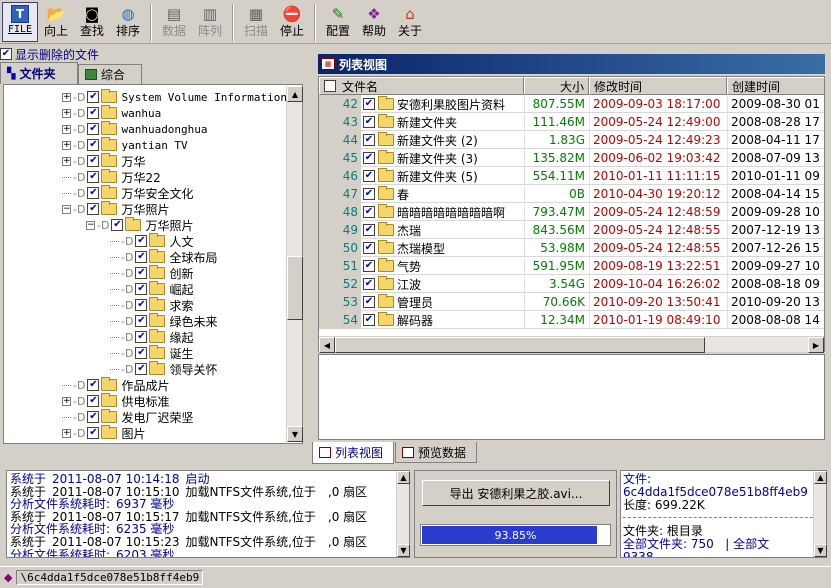  Describe the element at coordinates (403, 550) in the screenshot. I see `log-scroll-down: ▼` at that location.